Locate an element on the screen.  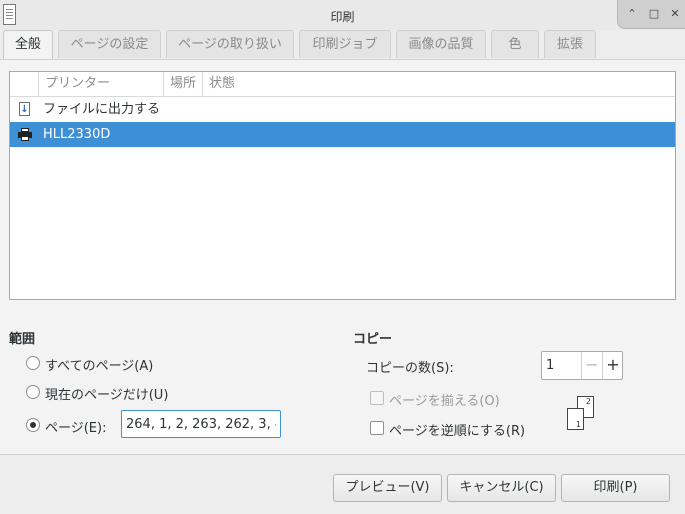
window-controls: ⌃ □ ✕ is located at coordinates (651, 14).